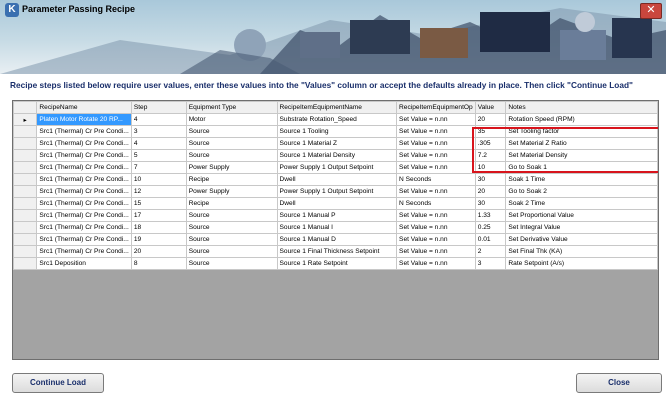  Describe the element at coordinates (581, 107) in the screenshot. I see `column-header-notes: Notes` at that location.